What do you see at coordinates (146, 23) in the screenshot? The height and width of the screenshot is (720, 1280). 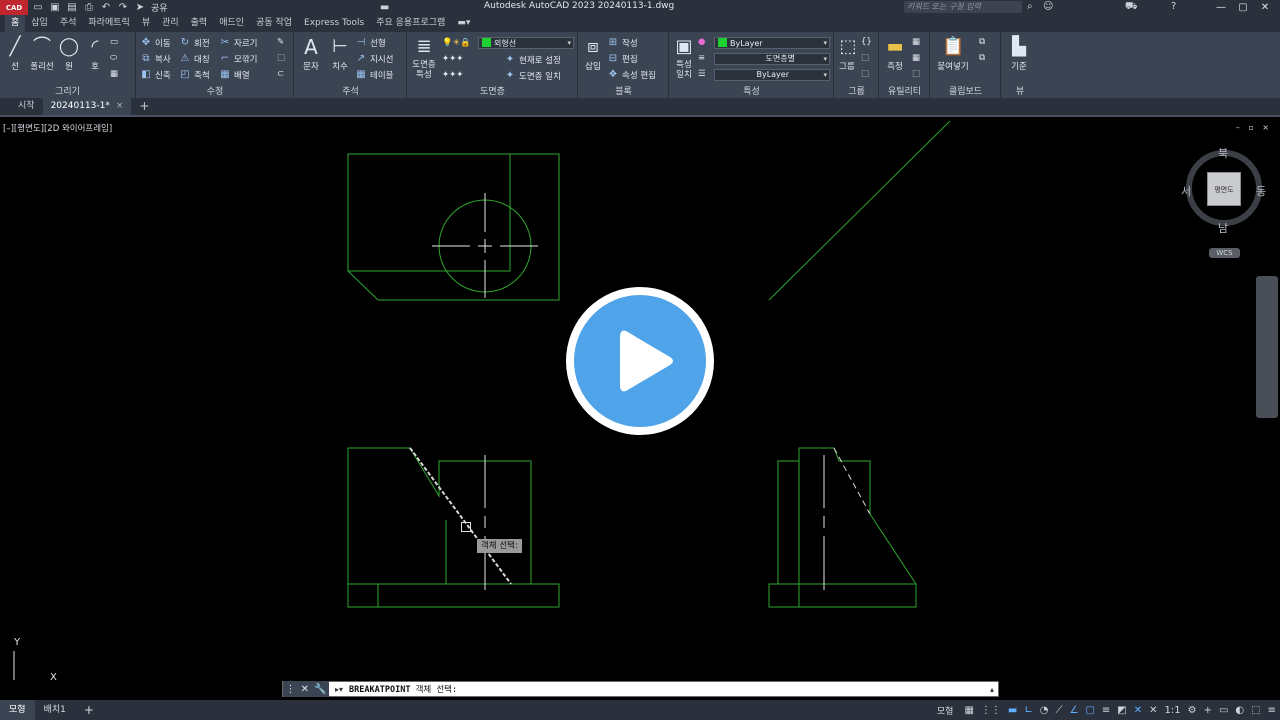 I see `tab-view: 뷰` at bounding box center [146, 23].